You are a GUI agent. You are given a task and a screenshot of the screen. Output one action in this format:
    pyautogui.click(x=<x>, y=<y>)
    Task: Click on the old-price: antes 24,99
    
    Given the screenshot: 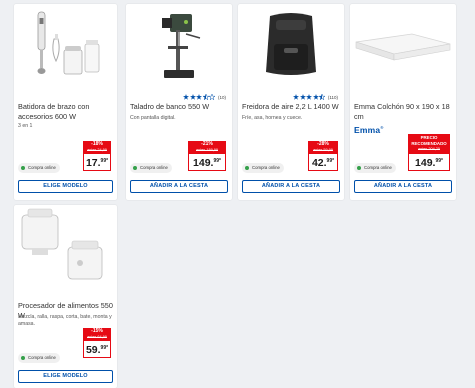 What is the action you would take?
    pyautogui.click(x=97, y=149)
    